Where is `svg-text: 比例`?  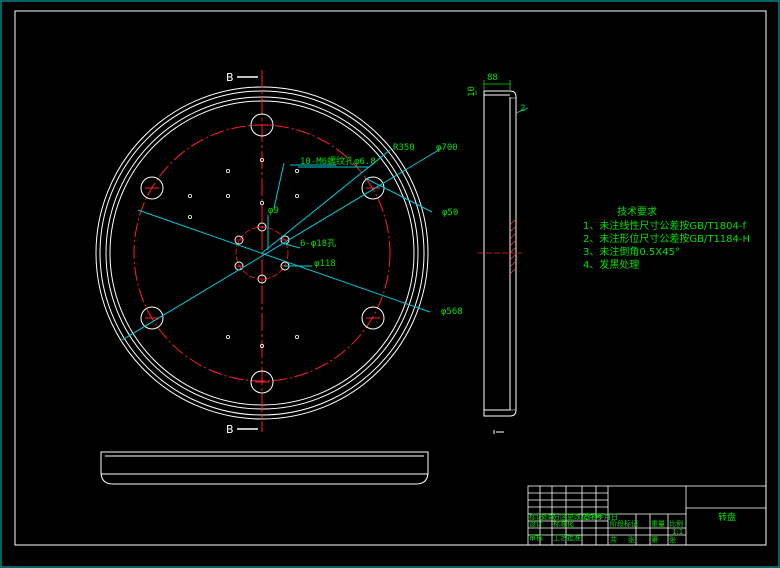 svg-text: 比例 is located at coordinates (676, 523).